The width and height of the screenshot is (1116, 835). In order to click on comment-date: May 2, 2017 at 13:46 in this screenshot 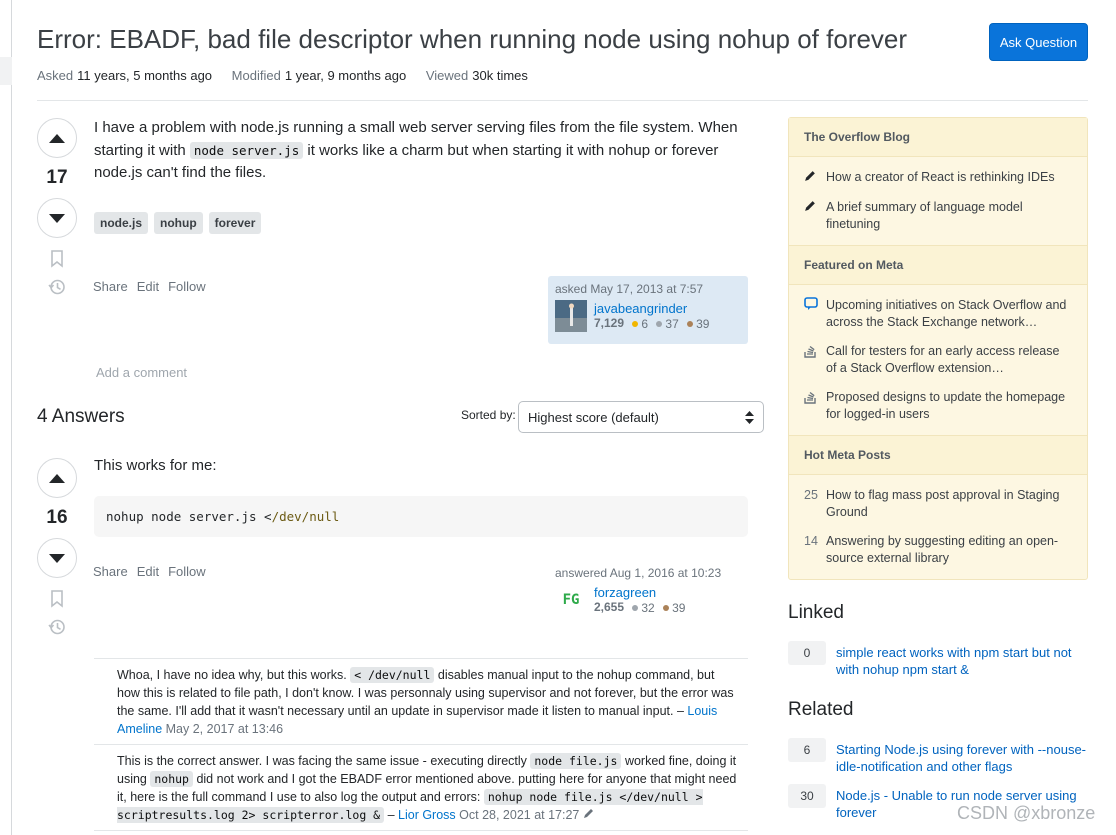, I will do `click(222, 729)`.